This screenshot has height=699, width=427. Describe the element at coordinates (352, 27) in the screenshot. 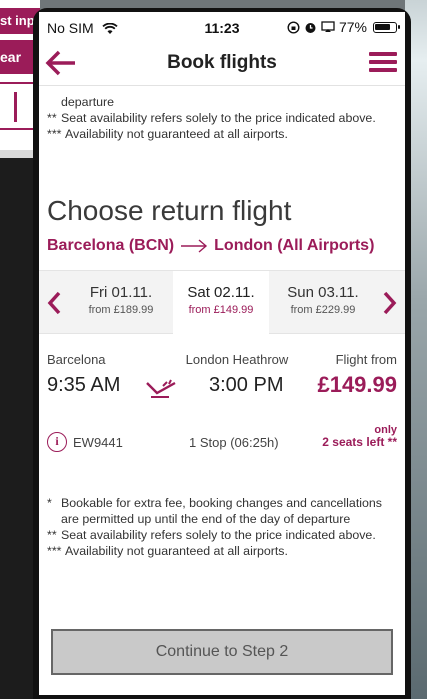

I see `battery-percent: 77%` at that location.